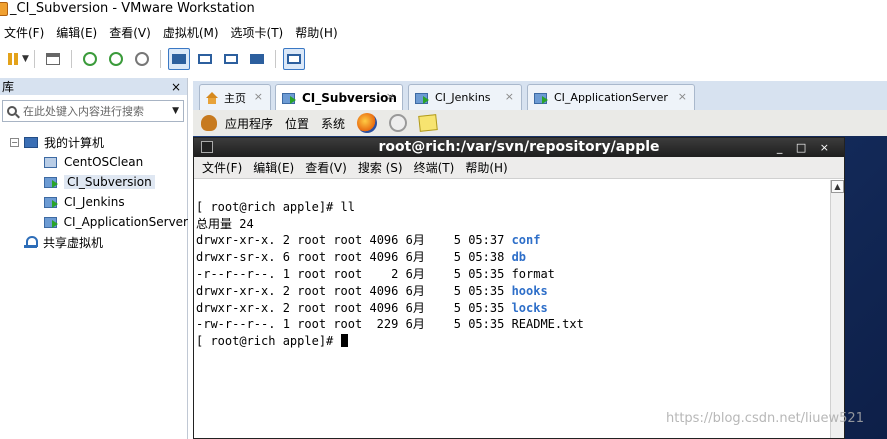 The image size is (887, 439). I want to click on tab-ci-jenkins: CI_Jenkins ×, so click(465, 97).